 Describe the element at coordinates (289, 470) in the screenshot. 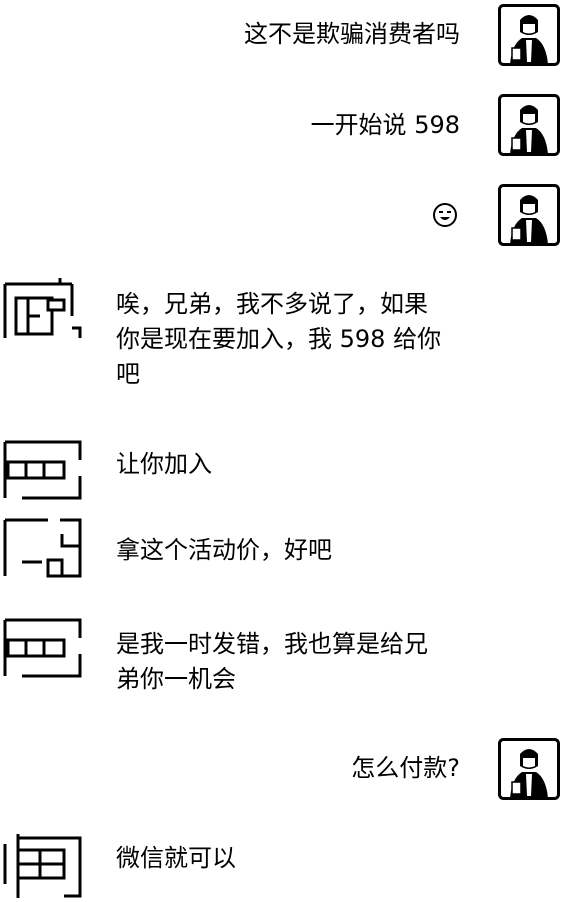

I see `message-row: 让你加入` at that location.